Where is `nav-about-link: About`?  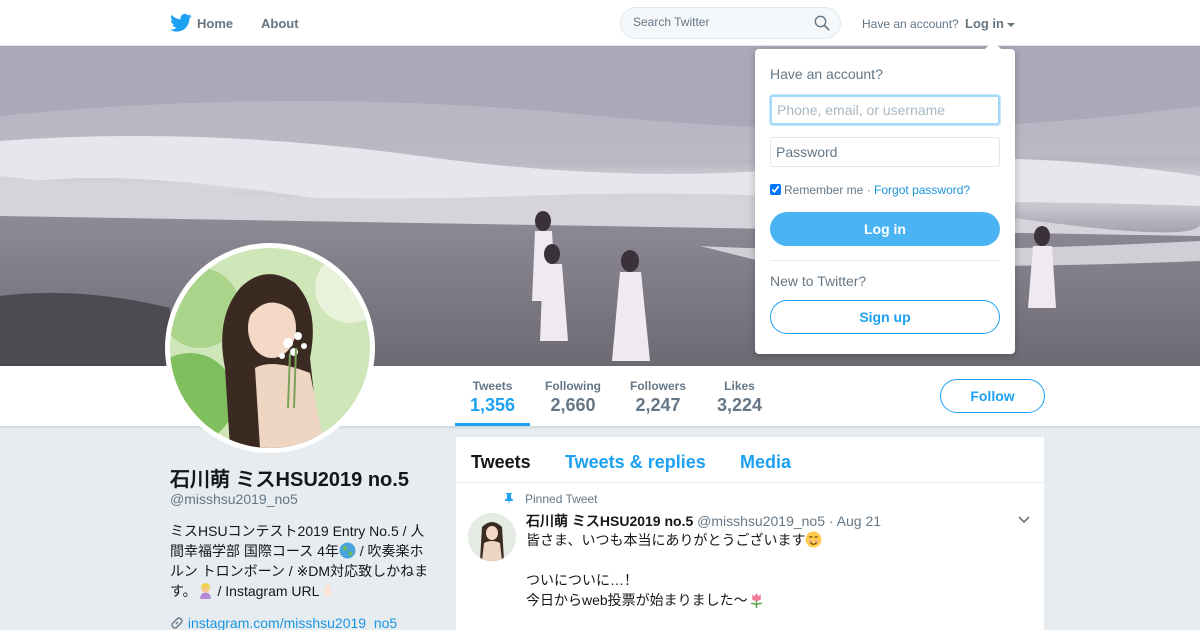
nav-about-link: About is located at coordinates (280, 23).